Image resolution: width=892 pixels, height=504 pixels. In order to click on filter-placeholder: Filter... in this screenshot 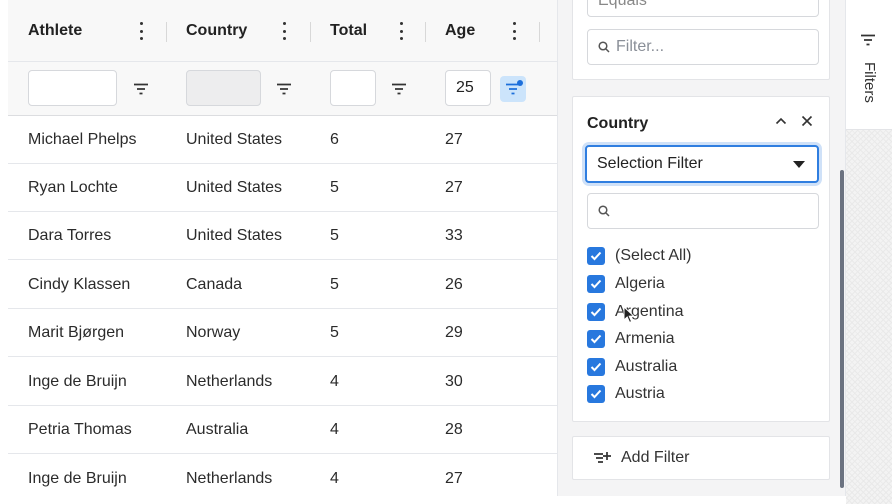, I will do `click(640, 46)`.